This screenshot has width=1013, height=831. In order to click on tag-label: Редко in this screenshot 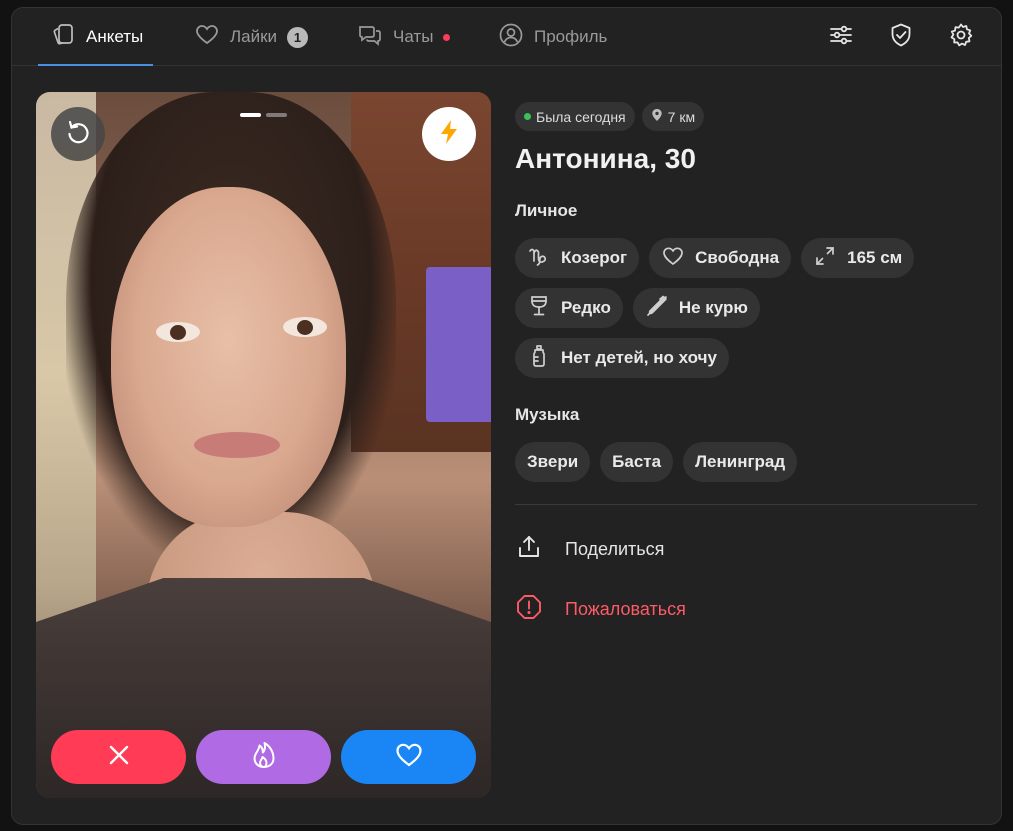, I will do `click(586, 307)`.